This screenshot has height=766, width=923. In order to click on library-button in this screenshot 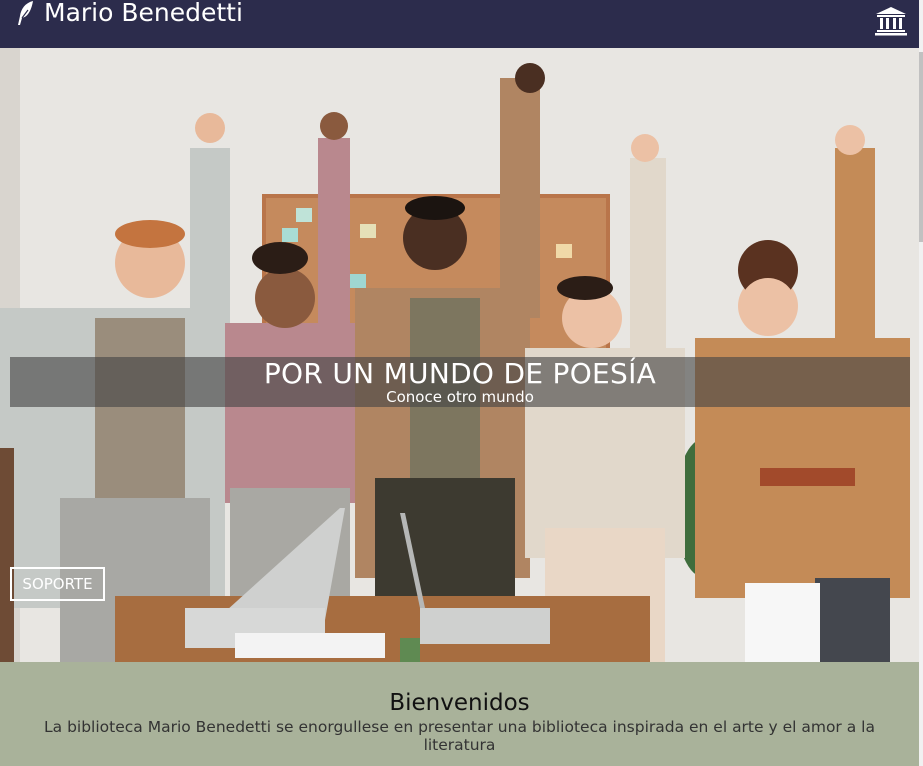, I will do `click(891, 21)`.